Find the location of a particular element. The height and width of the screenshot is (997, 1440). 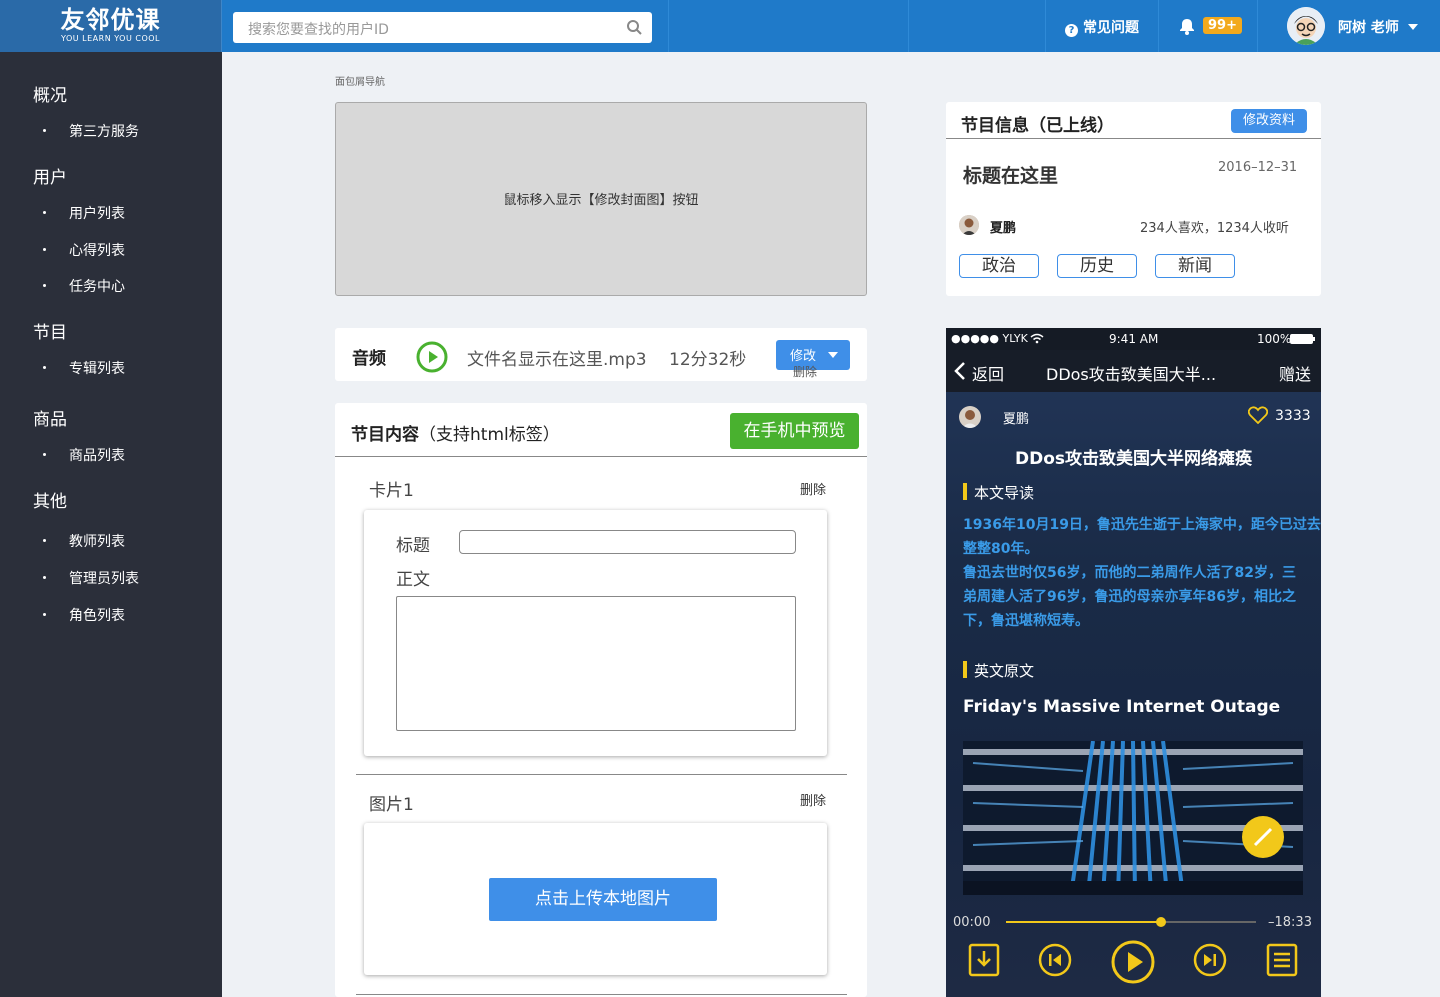

progress-handle is located at coordinates (1161, 922).